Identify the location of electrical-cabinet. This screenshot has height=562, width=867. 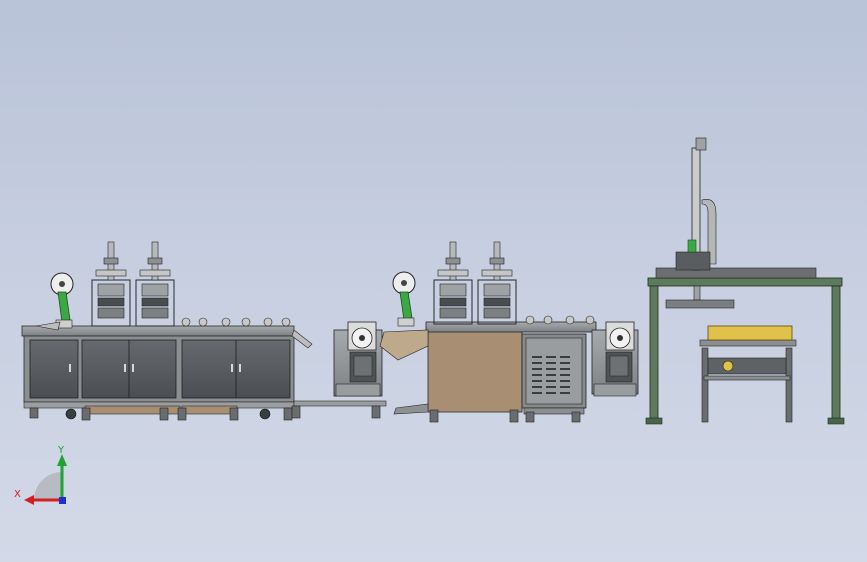
(554, 378).